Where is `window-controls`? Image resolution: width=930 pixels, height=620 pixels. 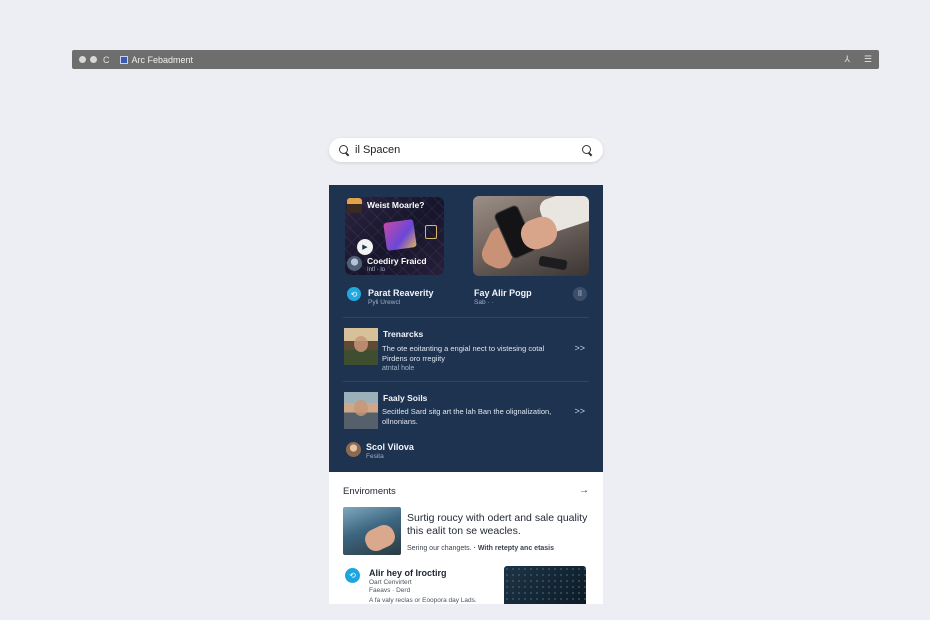 window-controls is located at coordinates (88, 59).